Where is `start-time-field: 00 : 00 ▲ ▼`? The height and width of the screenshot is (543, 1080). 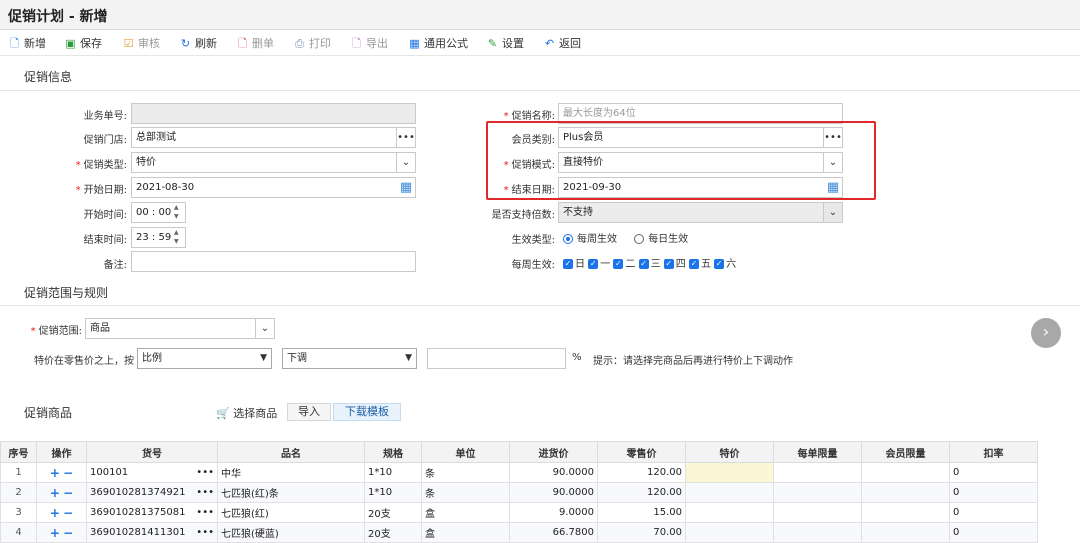 start-time-field: 00 : 00 ▲ ▼ is located at coordinates (158, 212).